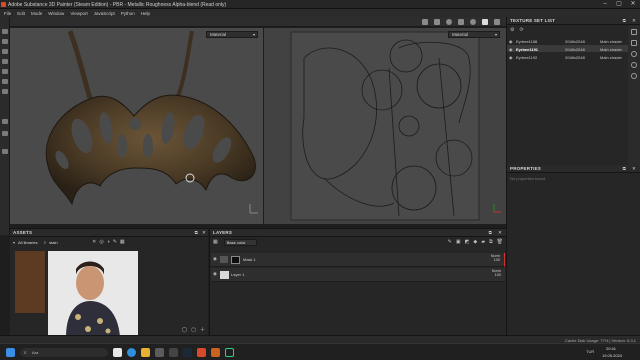 Image resolution: width=640 pixels, height=360 pixels. What do you see at coordinates (10, 352) in the screenshot?
I see `start-icon` at bounding box center [10, 352].